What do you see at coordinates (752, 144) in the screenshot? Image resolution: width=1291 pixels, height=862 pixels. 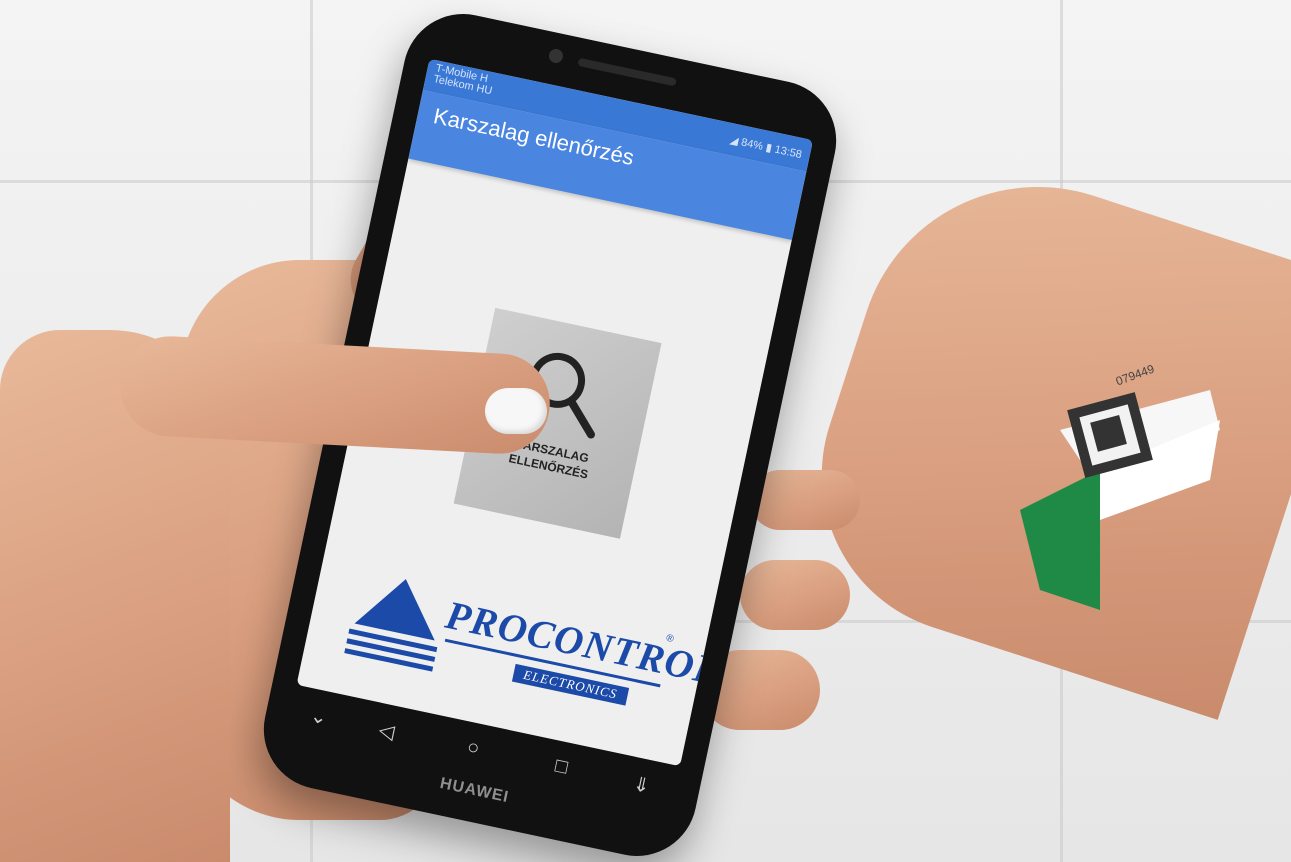 I see `battery-level: 84%` at bounding box center [752, 144].